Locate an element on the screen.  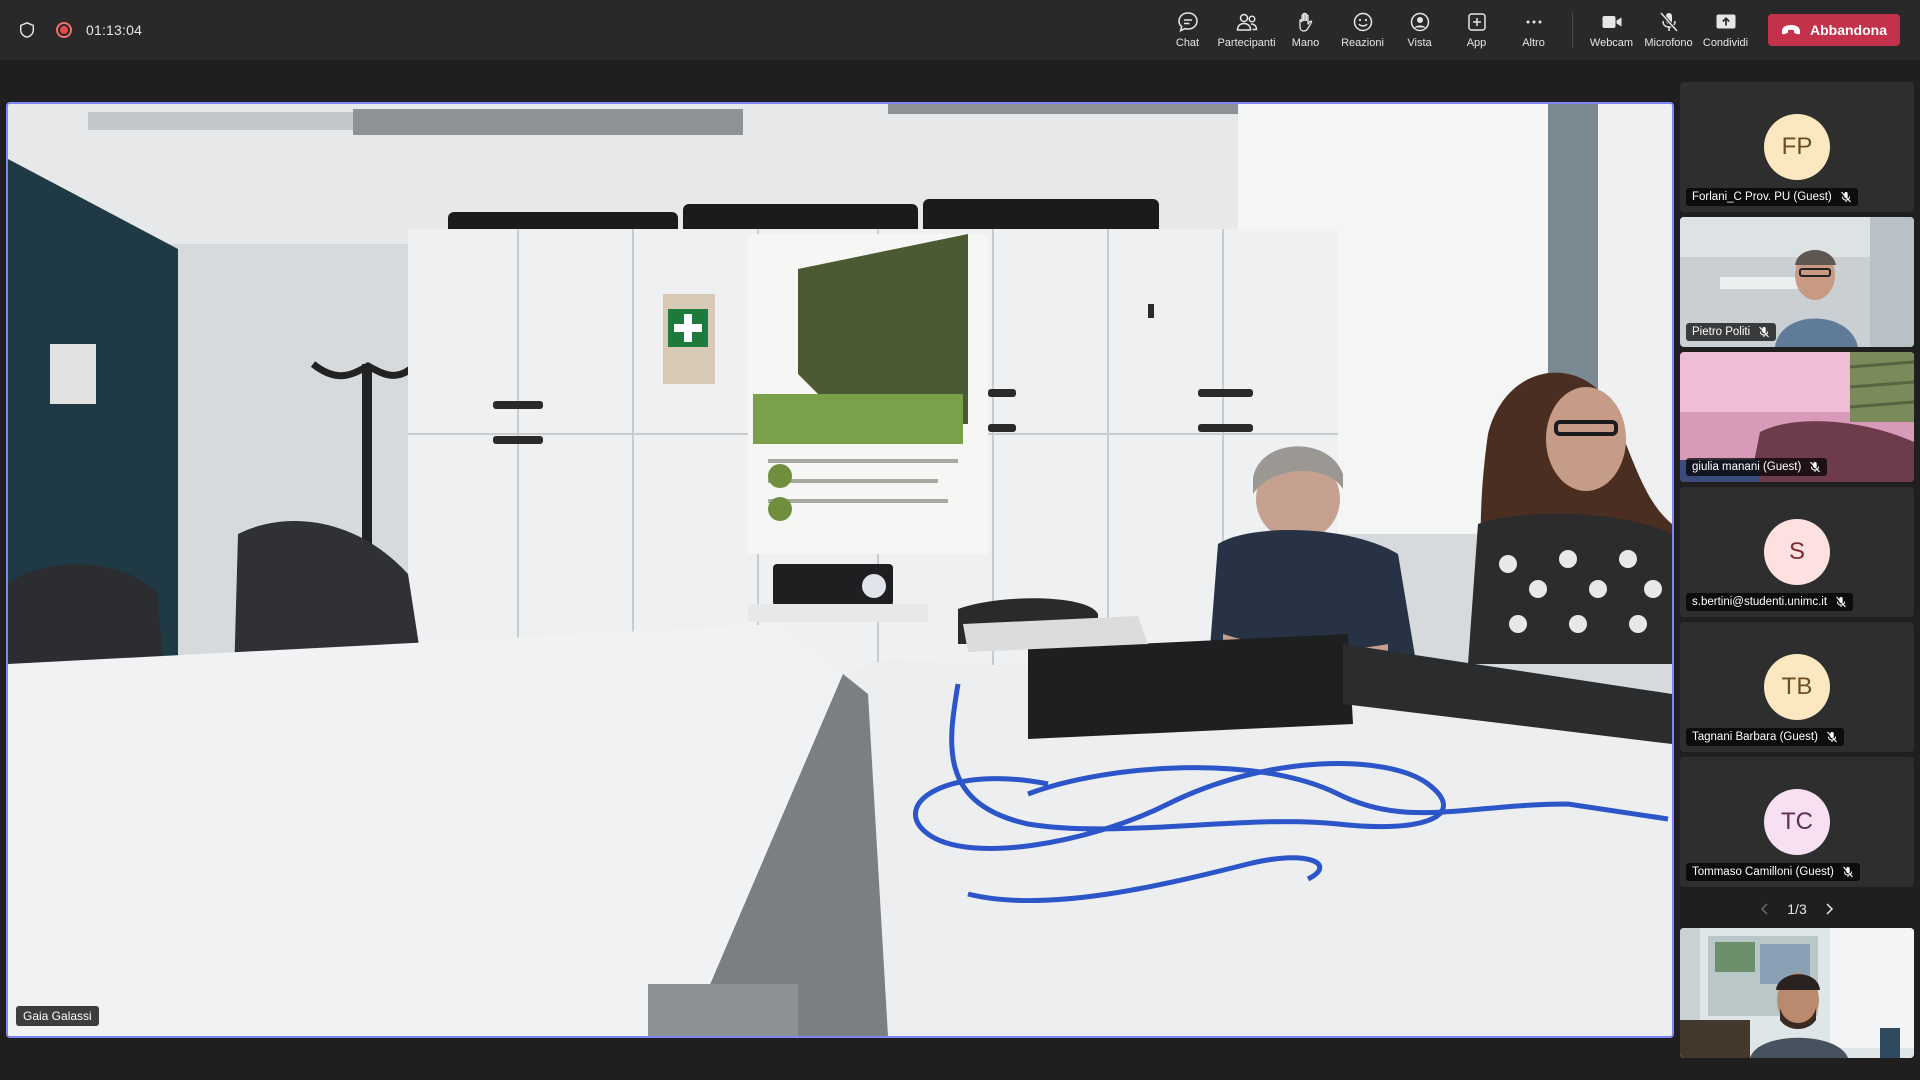
participant-name-tag: giulia manani (Guest) is located at coordinates (1757, 467).